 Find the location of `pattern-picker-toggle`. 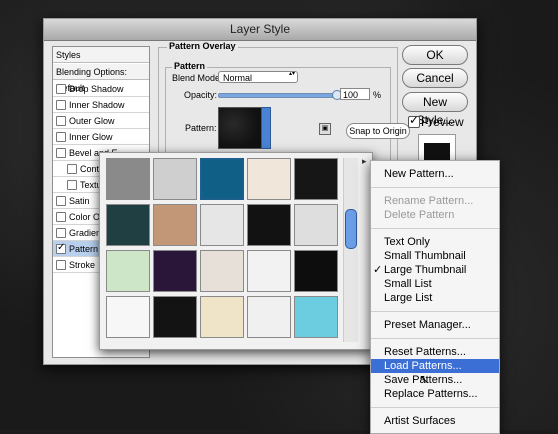

pattern-picker-toggle is located at coordinates (266, 128).